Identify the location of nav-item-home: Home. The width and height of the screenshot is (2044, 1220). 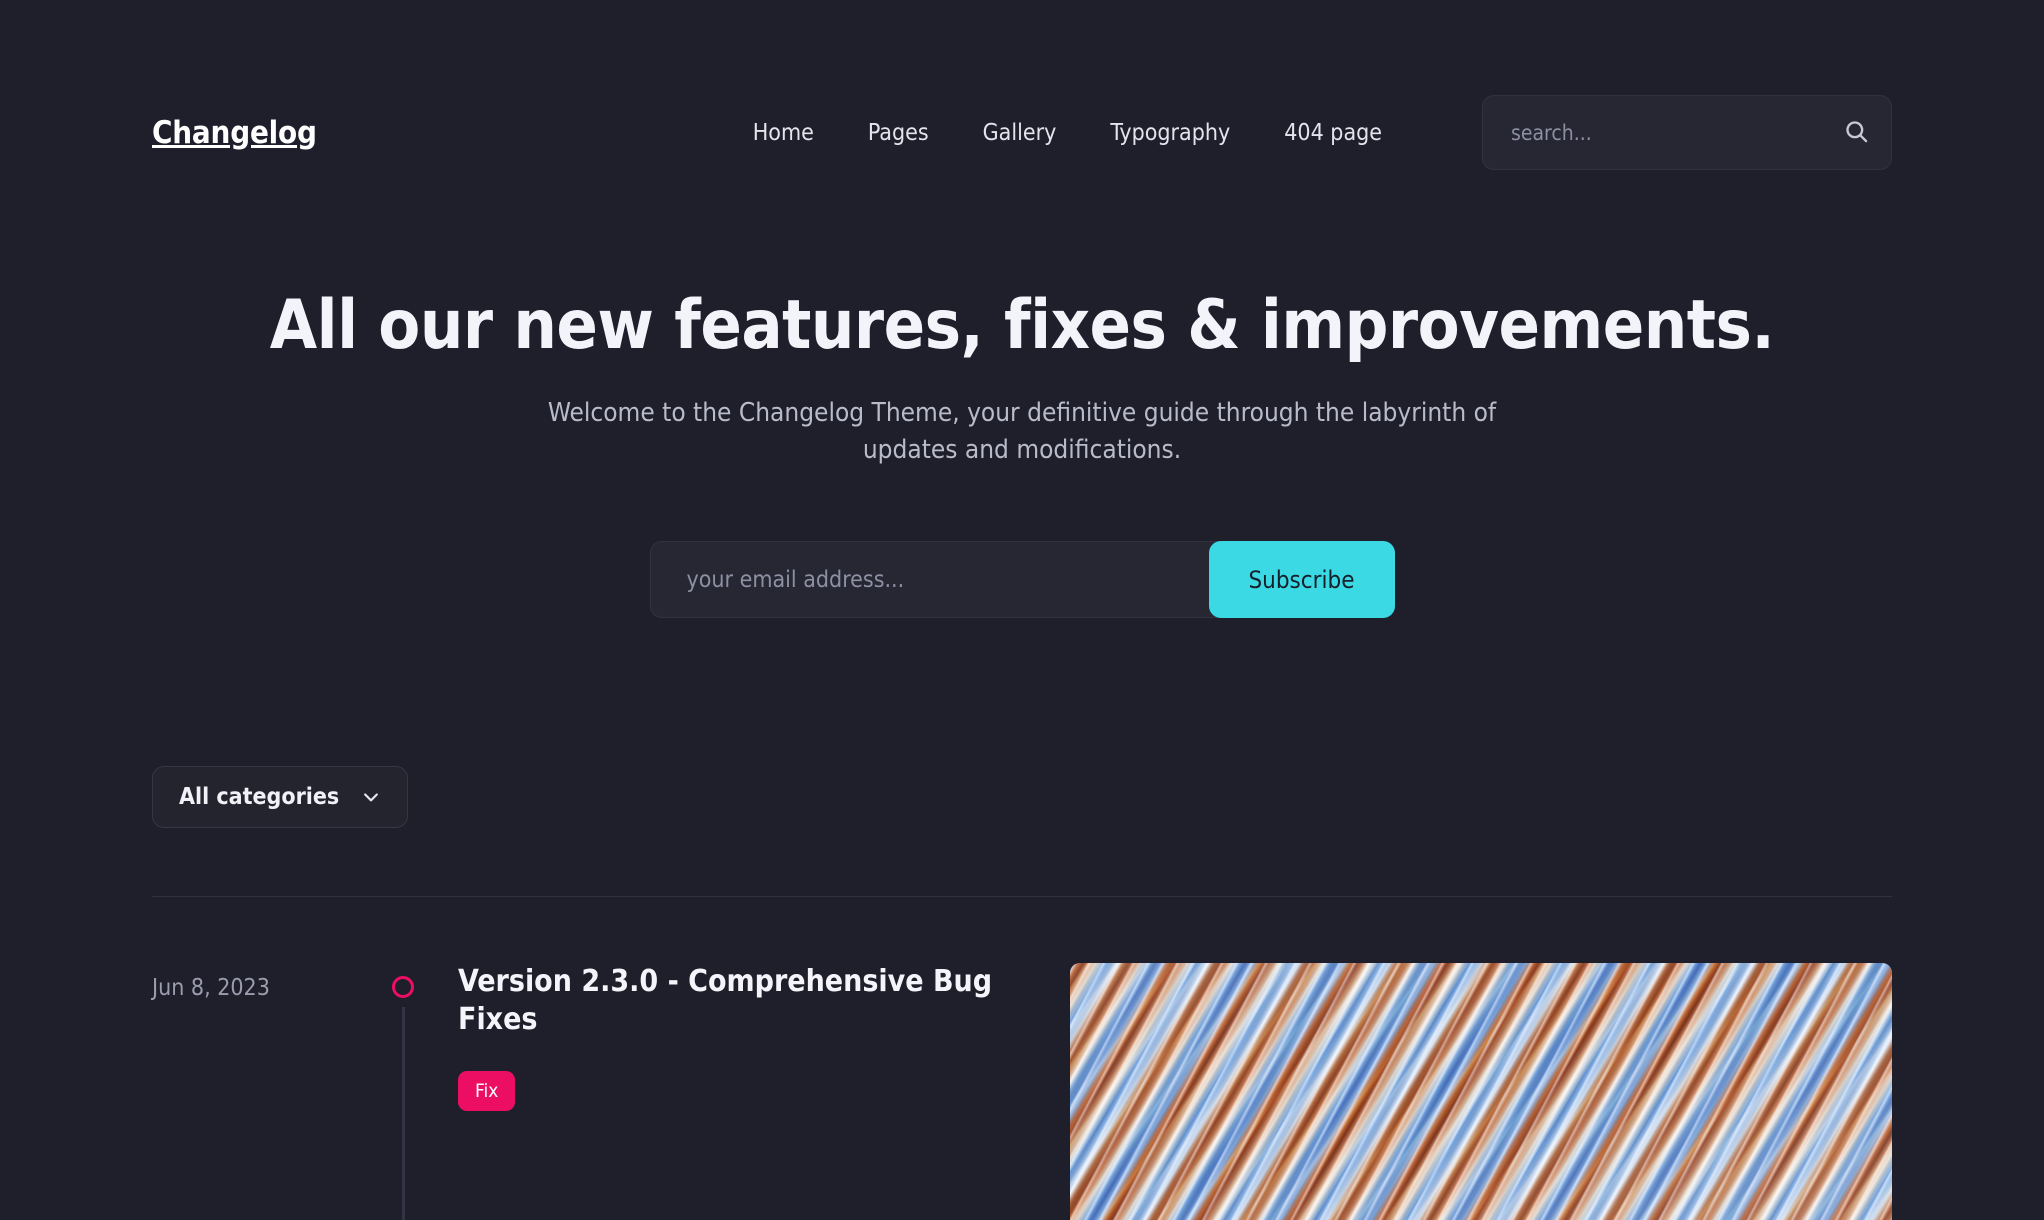
(783, 133).